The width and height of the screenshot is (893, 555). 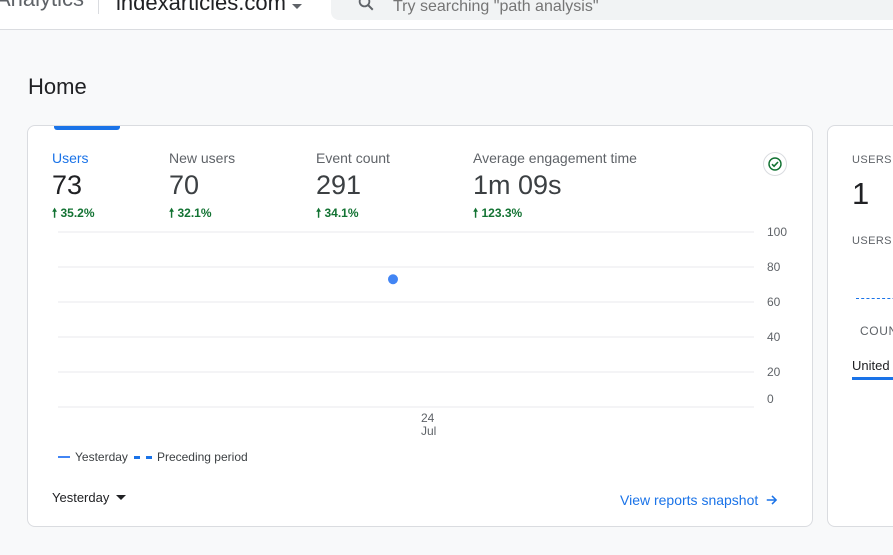 What do you see at coordinates (871, 365) in the screenshot?
I see `country-row: United` at bounding box center [871, 365].